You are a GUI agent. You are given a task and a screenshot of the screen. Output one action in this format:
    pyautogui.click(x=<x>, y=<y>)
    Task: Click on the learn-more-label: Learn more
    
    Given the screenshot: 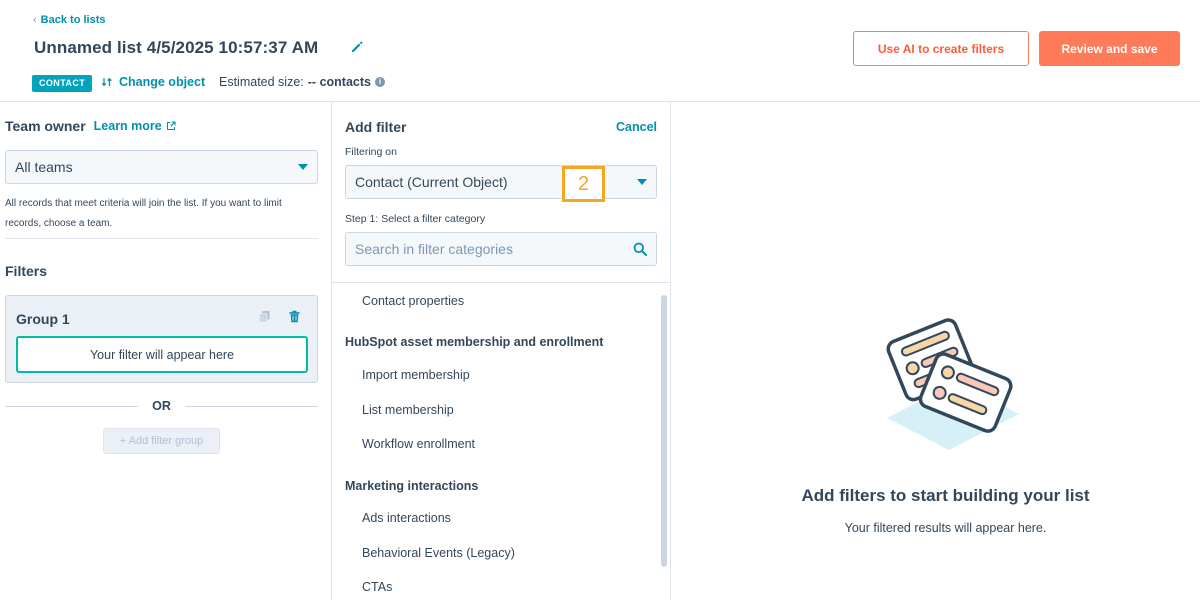 What is the action you would take?
    pyautogui.click(x=127, y=126)
    